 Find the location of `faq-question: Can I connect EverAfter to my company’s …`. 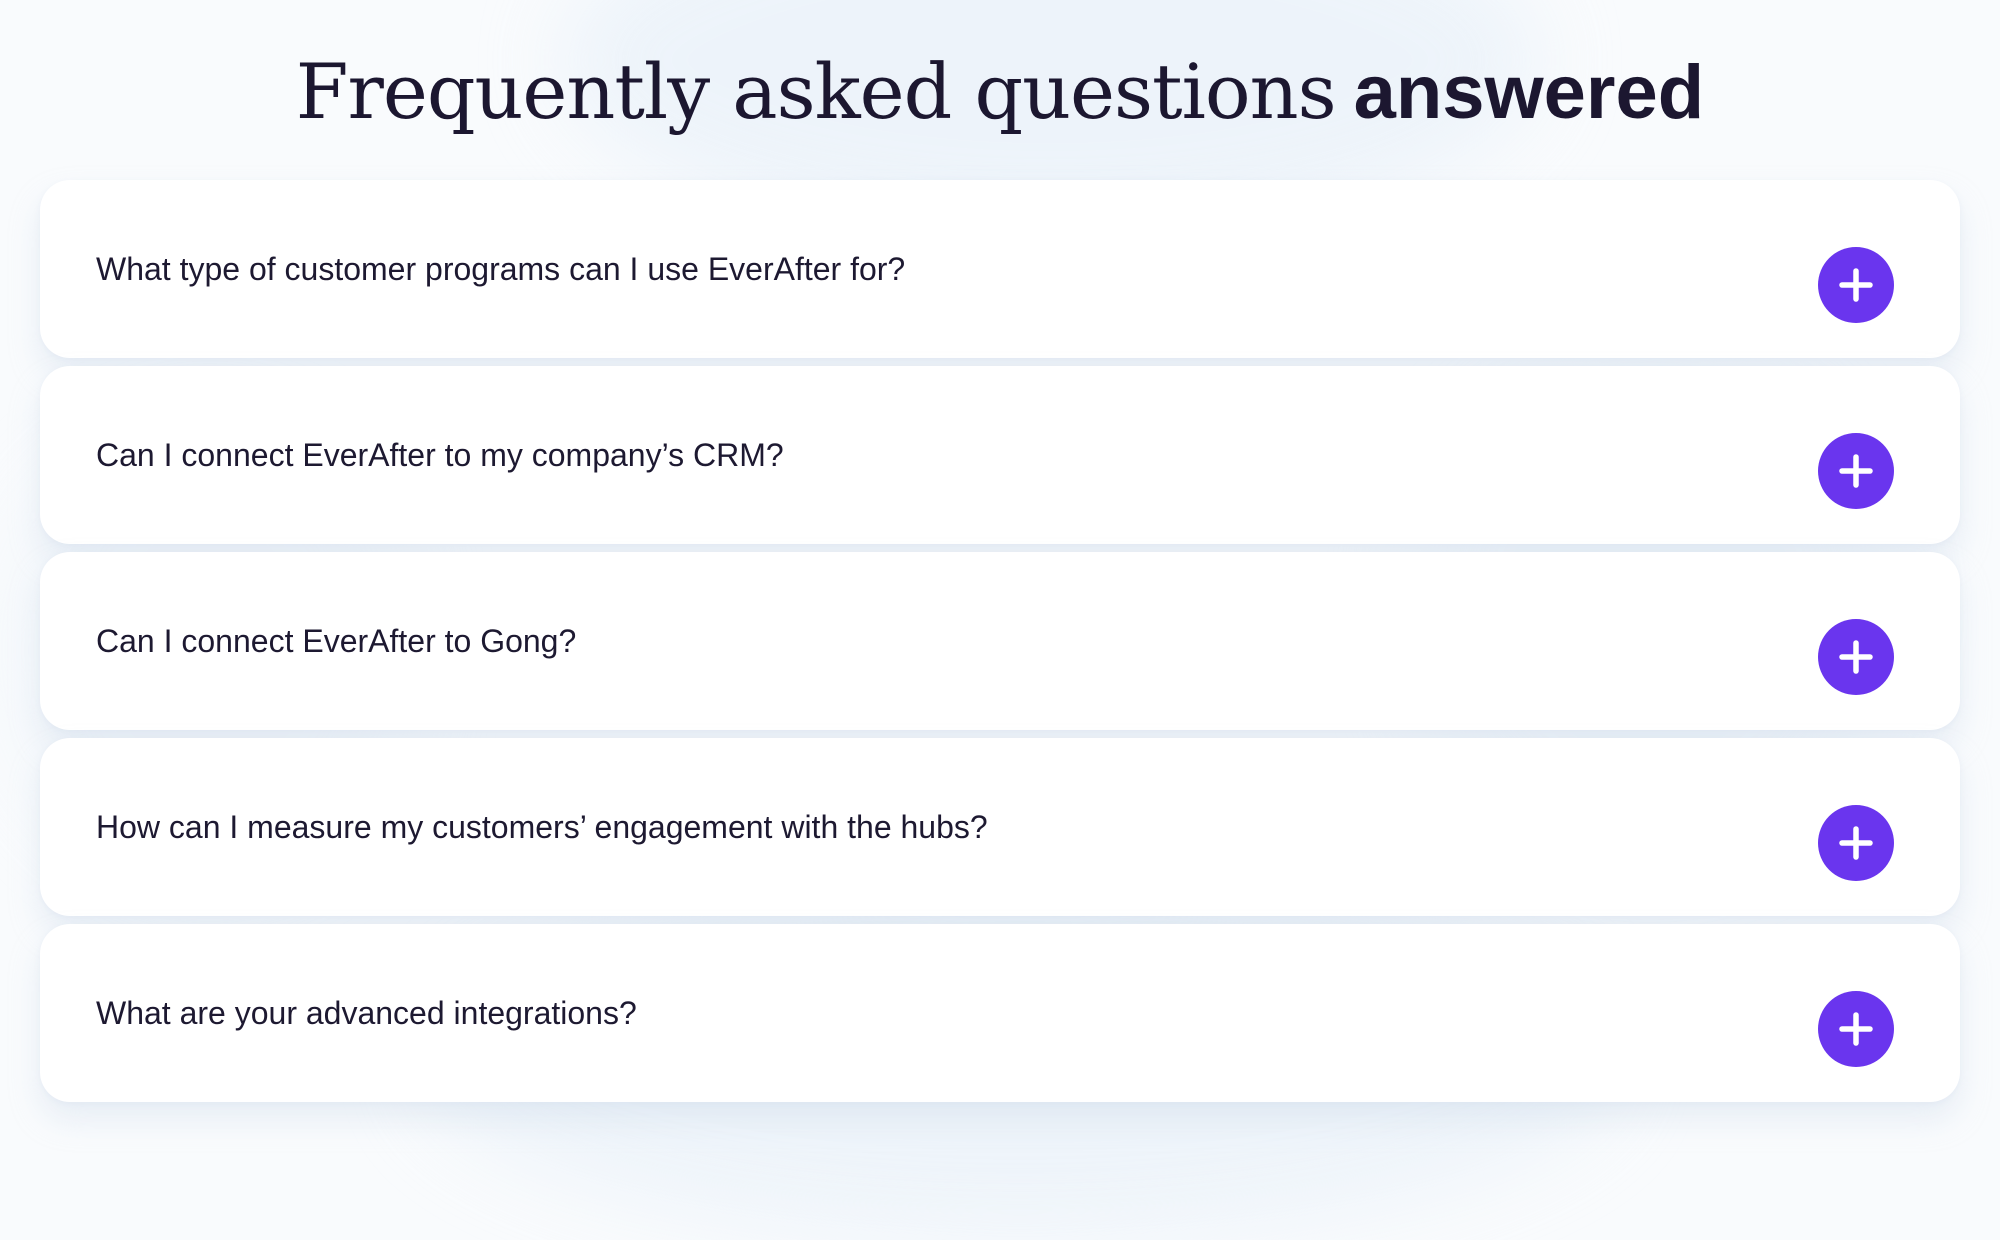

faq-question: Can I connect EverAfter to my company’s … is located at coordinates (440, 455).